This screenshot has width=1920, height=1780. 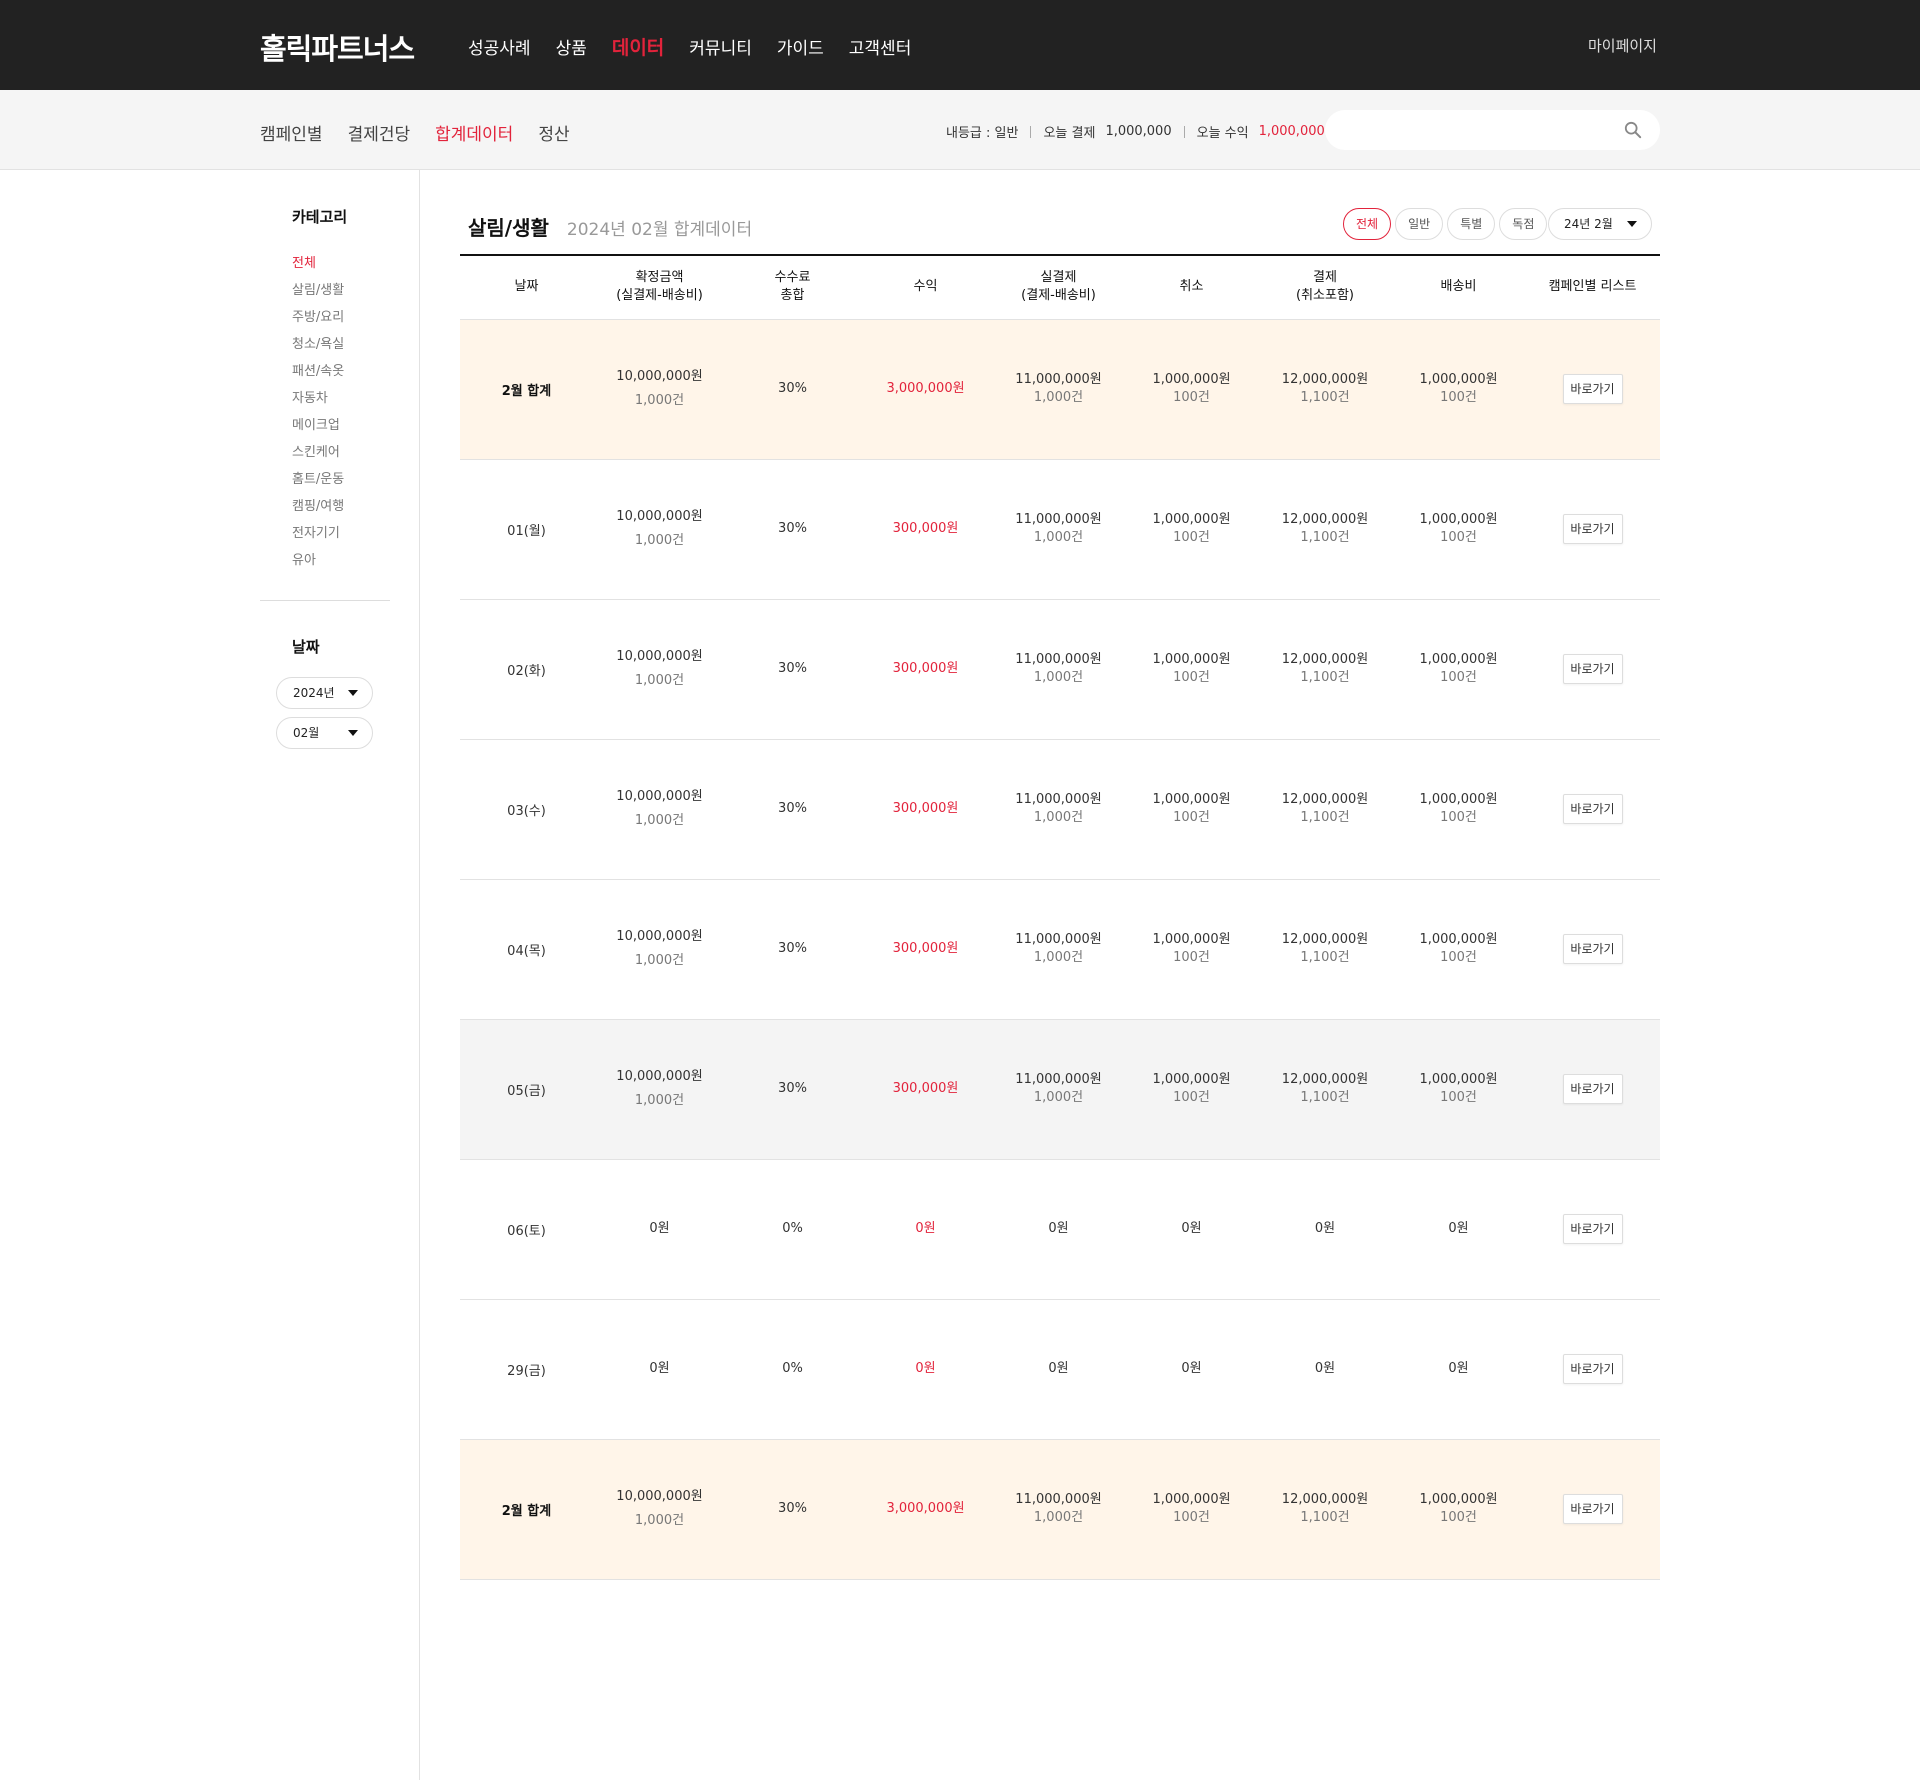 I want to click on filter-normal: 일반, so click(x=1419, y=224).